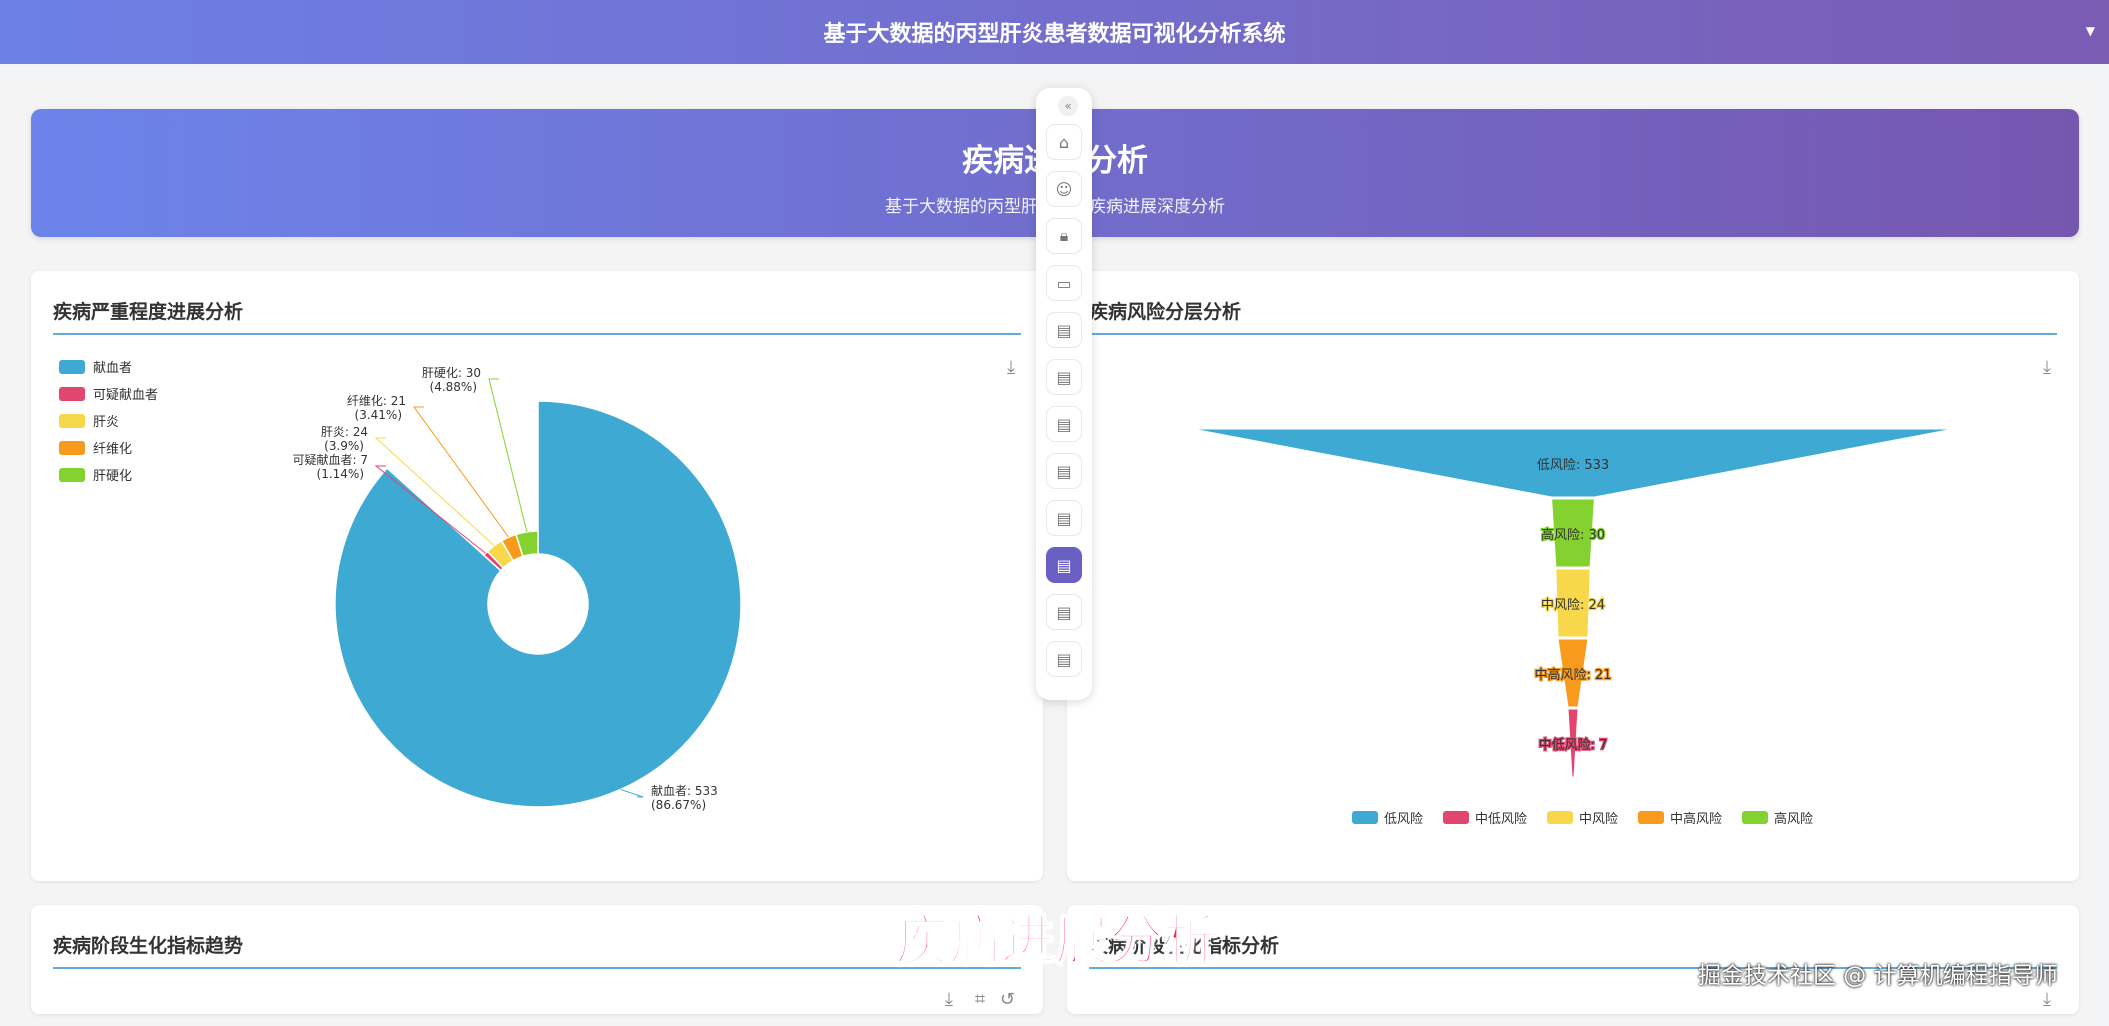 This screenshot has height=1026, width=2109. I want to click on sidebar-item-8: ▤, so click(1064, 471).